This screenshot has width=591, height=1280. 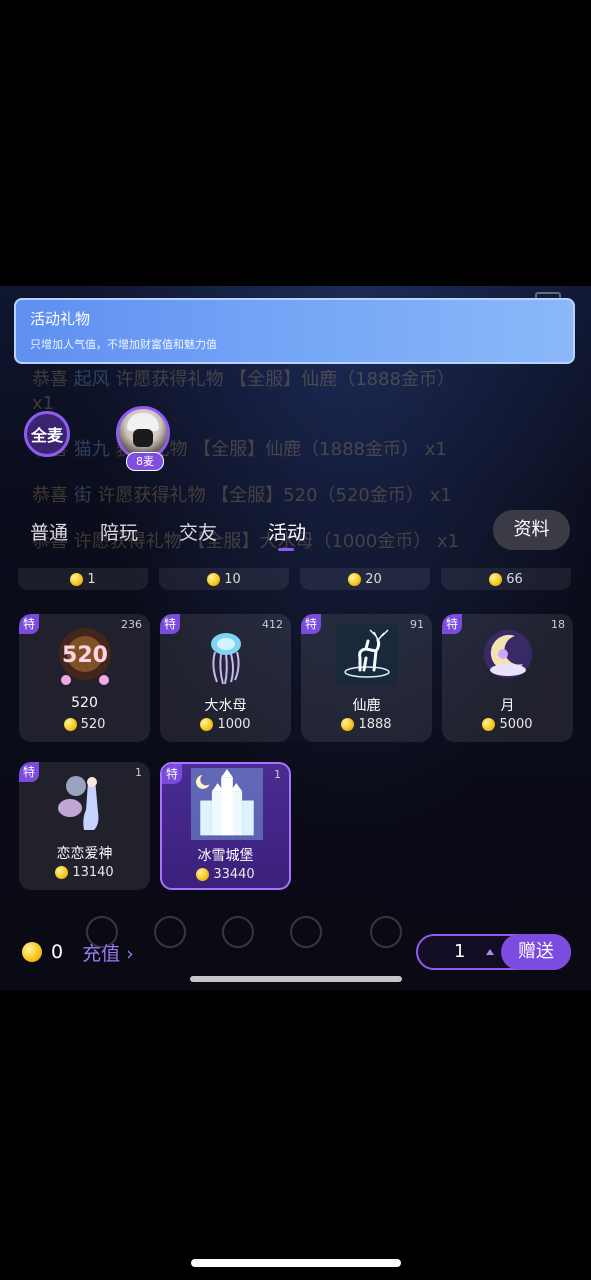 I want to click on gift-card-ice-castle: 特 1 冰雪城堡 33440, so click(x=225, y=826).